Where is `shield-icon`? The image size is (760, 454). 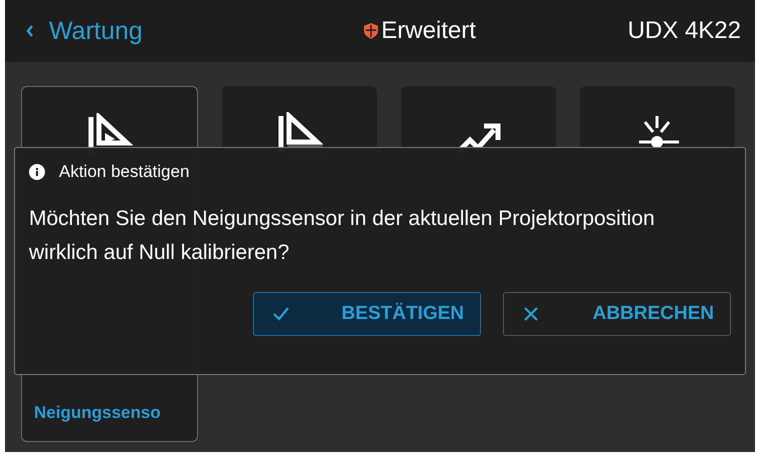
shield-icon is located at coordinates (371, 31).